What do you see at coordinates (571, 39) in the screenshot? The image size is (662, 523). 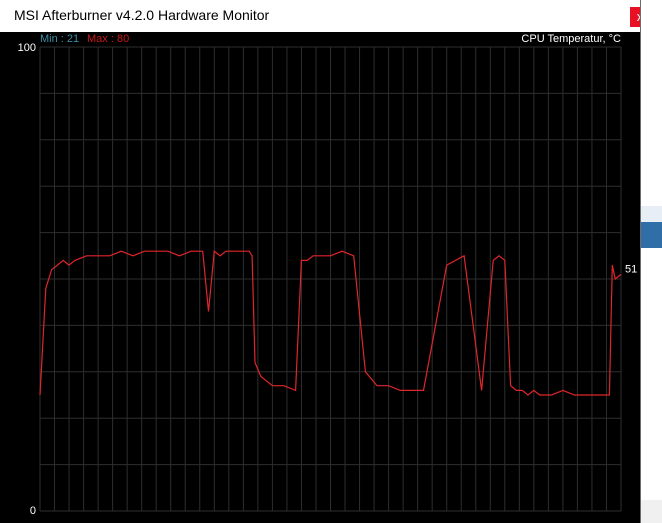 I see `series-title: CPU Temperatur, °C` at bounding box center [571, 39].